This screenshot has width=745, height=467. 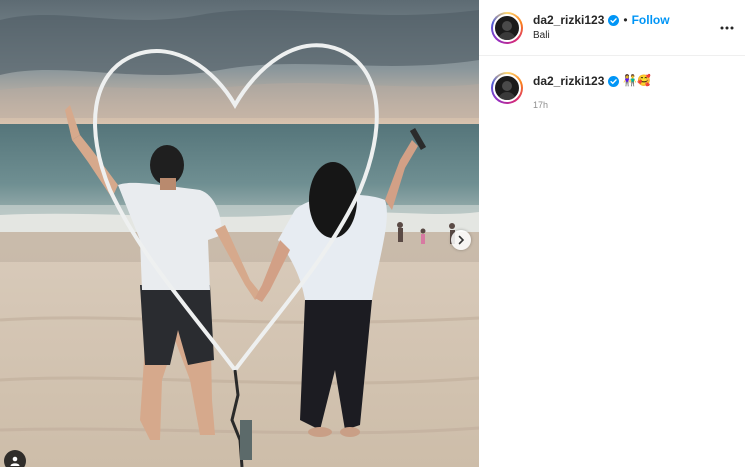 I want to click on caption-username-link: da2_rizki123, so click(x=568, y=81).